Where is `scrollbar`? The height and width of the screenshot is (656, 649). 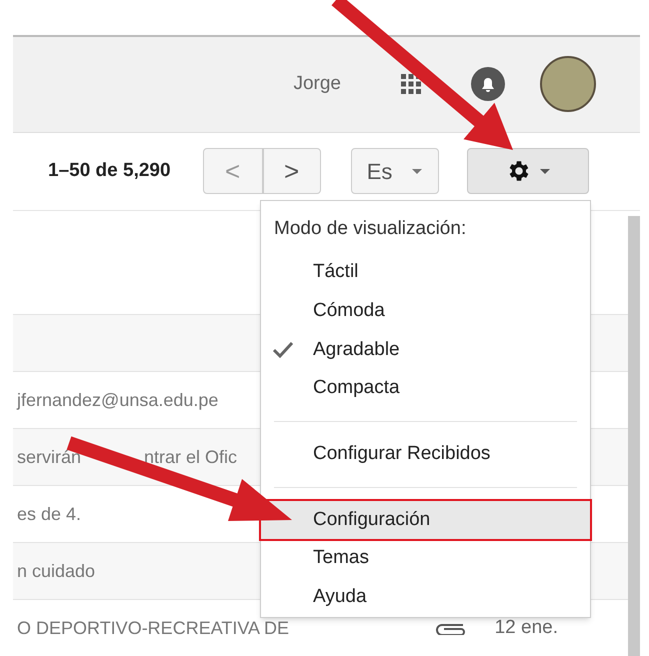 scrollbar is located at coordinates (634, 436).